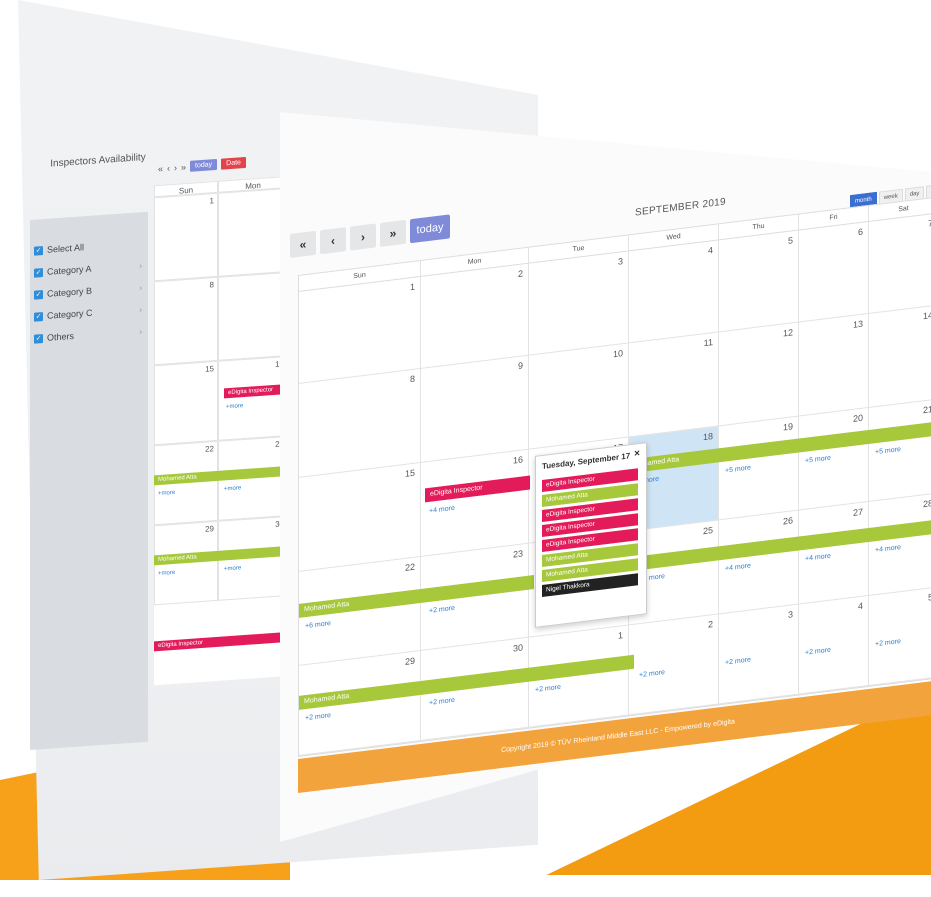 The image size is (931, 897). What do you see at coordinates (393, 233) in the screenshot?
I see `last-page-button: »` at bounding box center [393, 233].